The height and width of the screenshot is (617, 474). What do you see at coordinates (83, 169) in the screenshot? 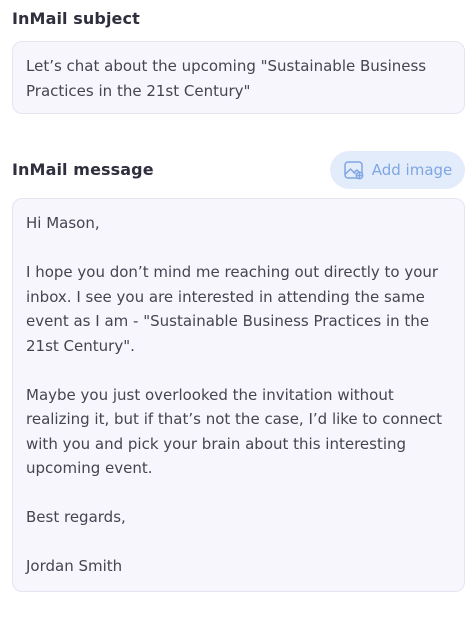
I see `message-label: InMail message` at bounding box center [83, 169].